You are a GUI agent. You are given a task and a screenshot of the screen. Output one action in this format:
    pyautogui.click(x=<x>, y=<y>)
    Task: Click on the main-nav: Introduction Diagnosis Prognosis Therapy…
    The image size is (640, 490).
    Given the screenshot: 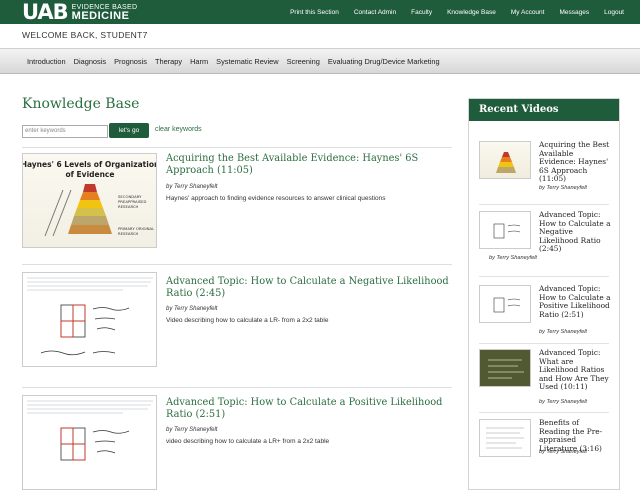 What is the action you would take?
    pyautogui.click(x=320, y=61)
    